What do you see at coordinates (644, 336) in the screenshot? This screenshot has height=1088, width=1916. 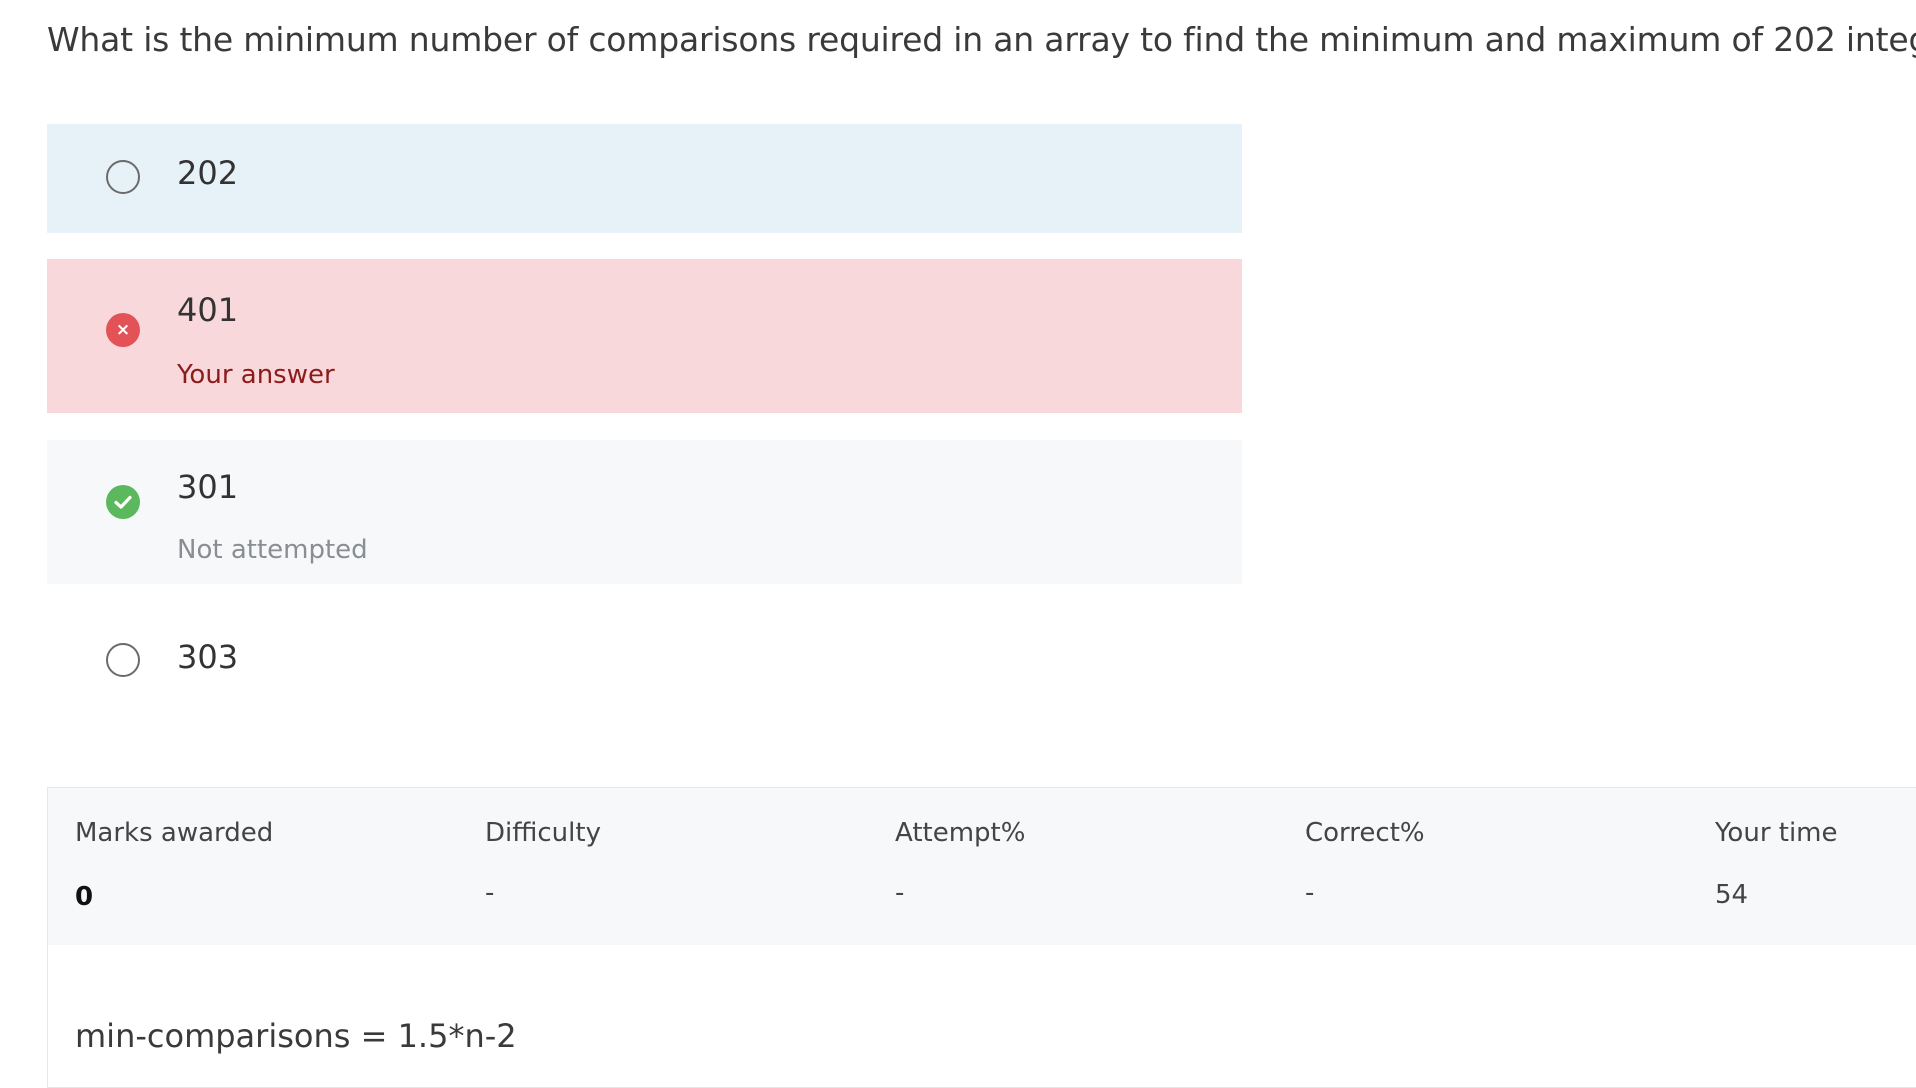 I see `option-401: × 401 Your answer` at bounding box center [644, 336].